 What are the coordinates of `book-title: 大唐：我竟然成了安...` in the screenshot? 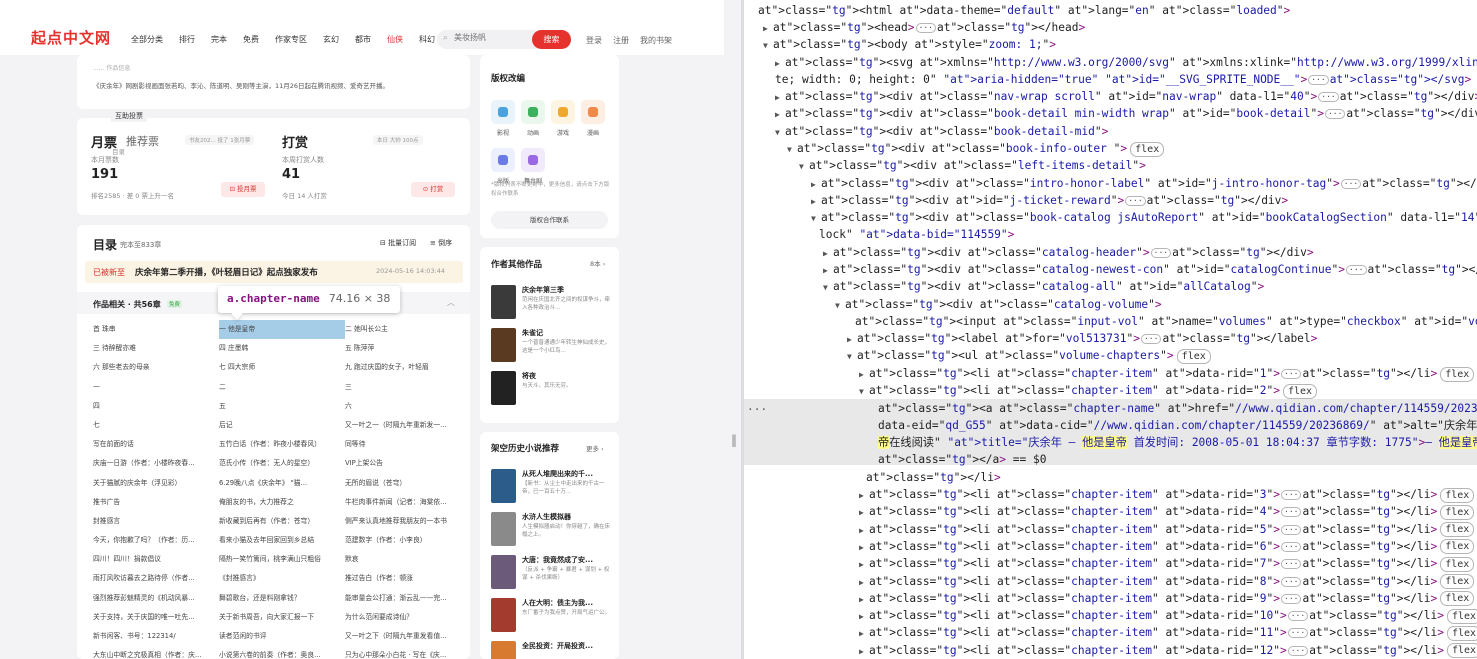 It's located at (557, 560).